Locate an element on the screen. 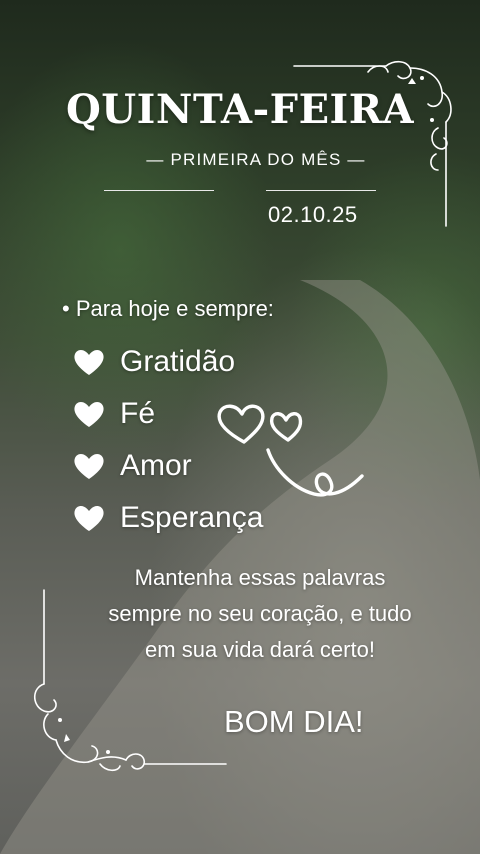 The image size is (480, 854). word-item-love: Amor is located at coordinates (132, 466).